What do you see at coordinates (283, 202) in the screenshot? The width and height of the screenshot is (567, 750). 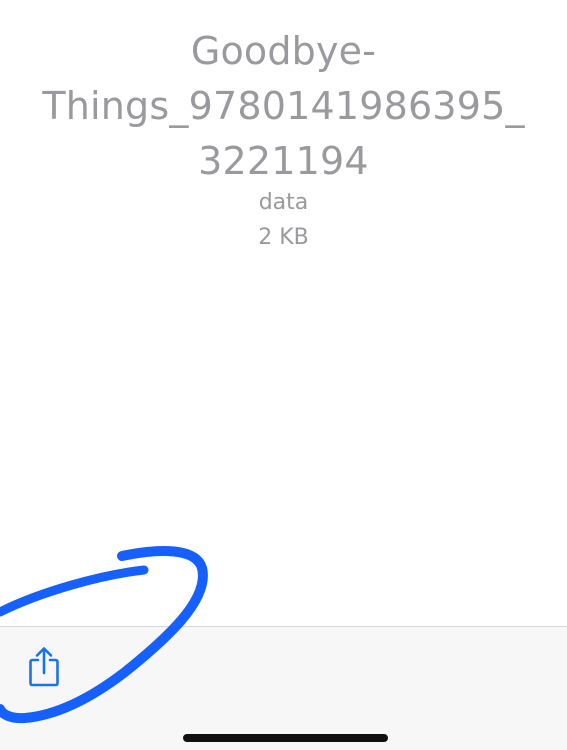 I see `file-kind: data` at bounding box center [283, 202].